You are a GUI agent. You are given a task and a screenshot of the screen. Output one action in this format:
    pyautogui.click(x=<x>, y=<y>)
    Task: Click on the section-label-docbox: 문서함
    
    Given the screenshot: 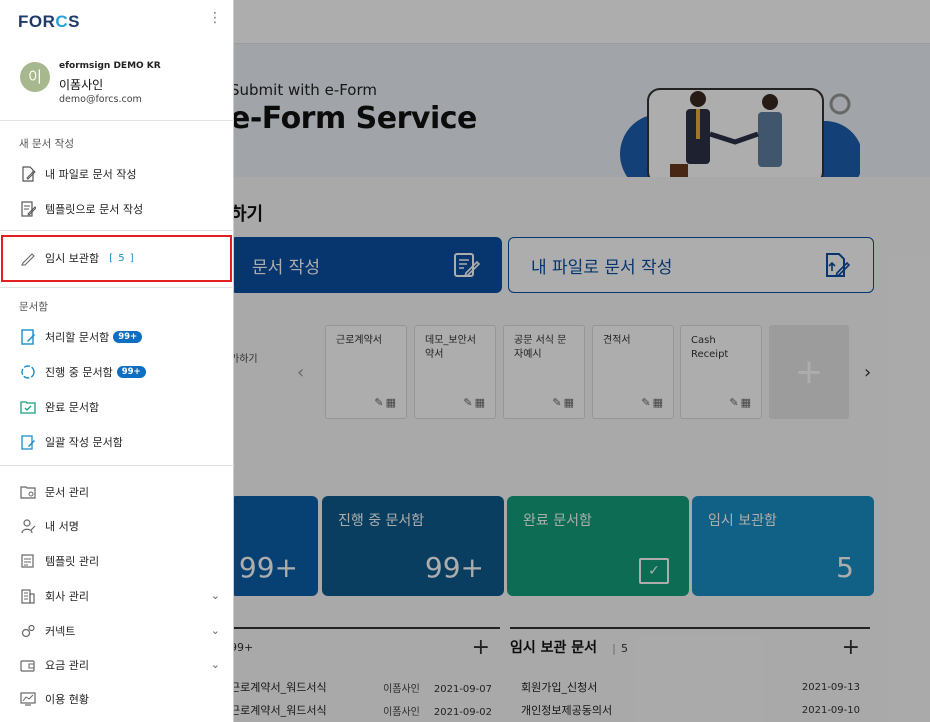 What is the action you would take?
    pyautogui.click(x=33, y=307)
    